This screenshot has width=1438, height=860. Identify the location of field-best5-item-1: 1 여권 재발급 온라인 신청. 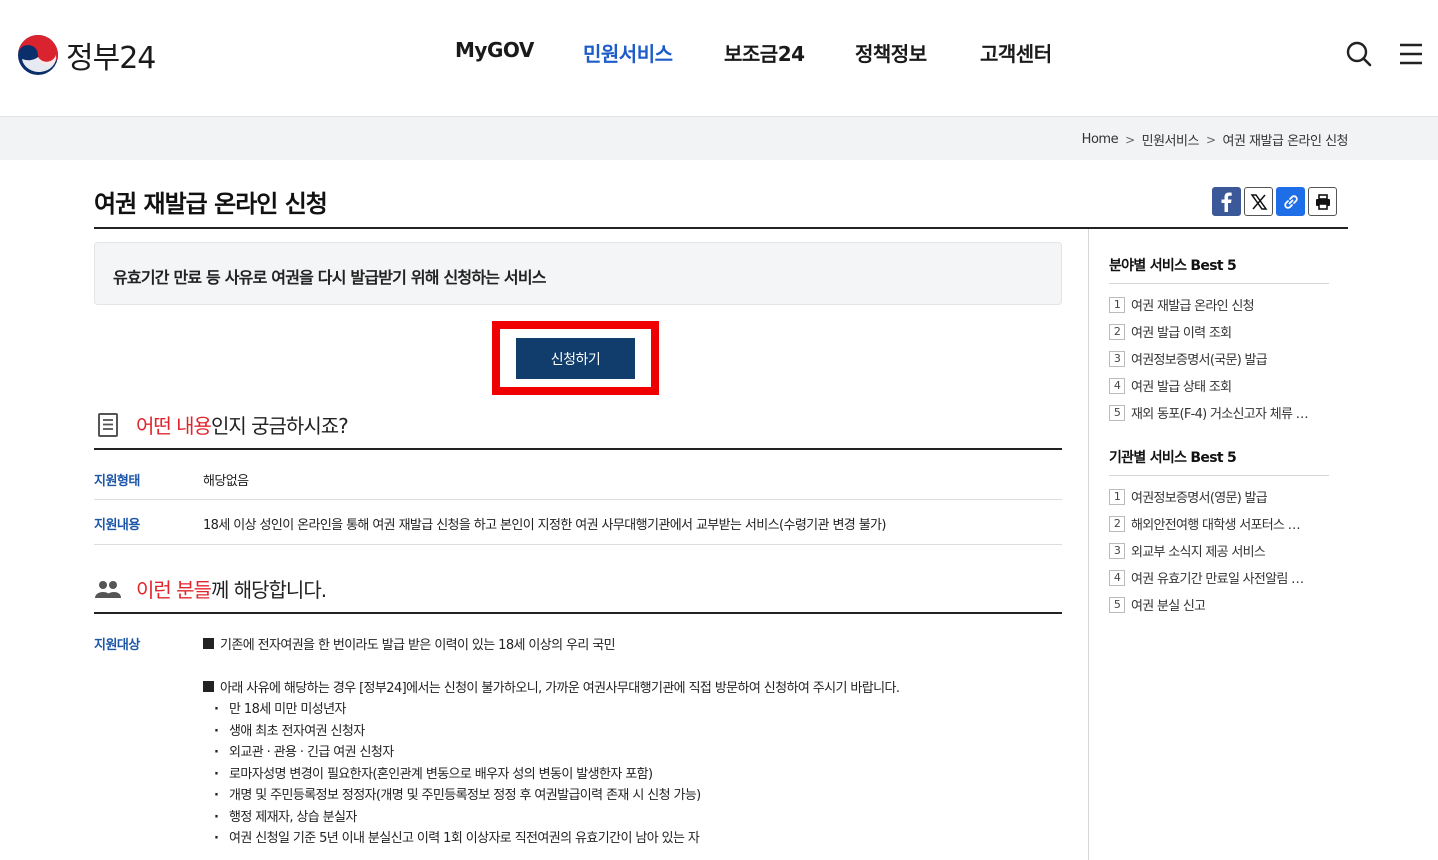
(1219, 304).